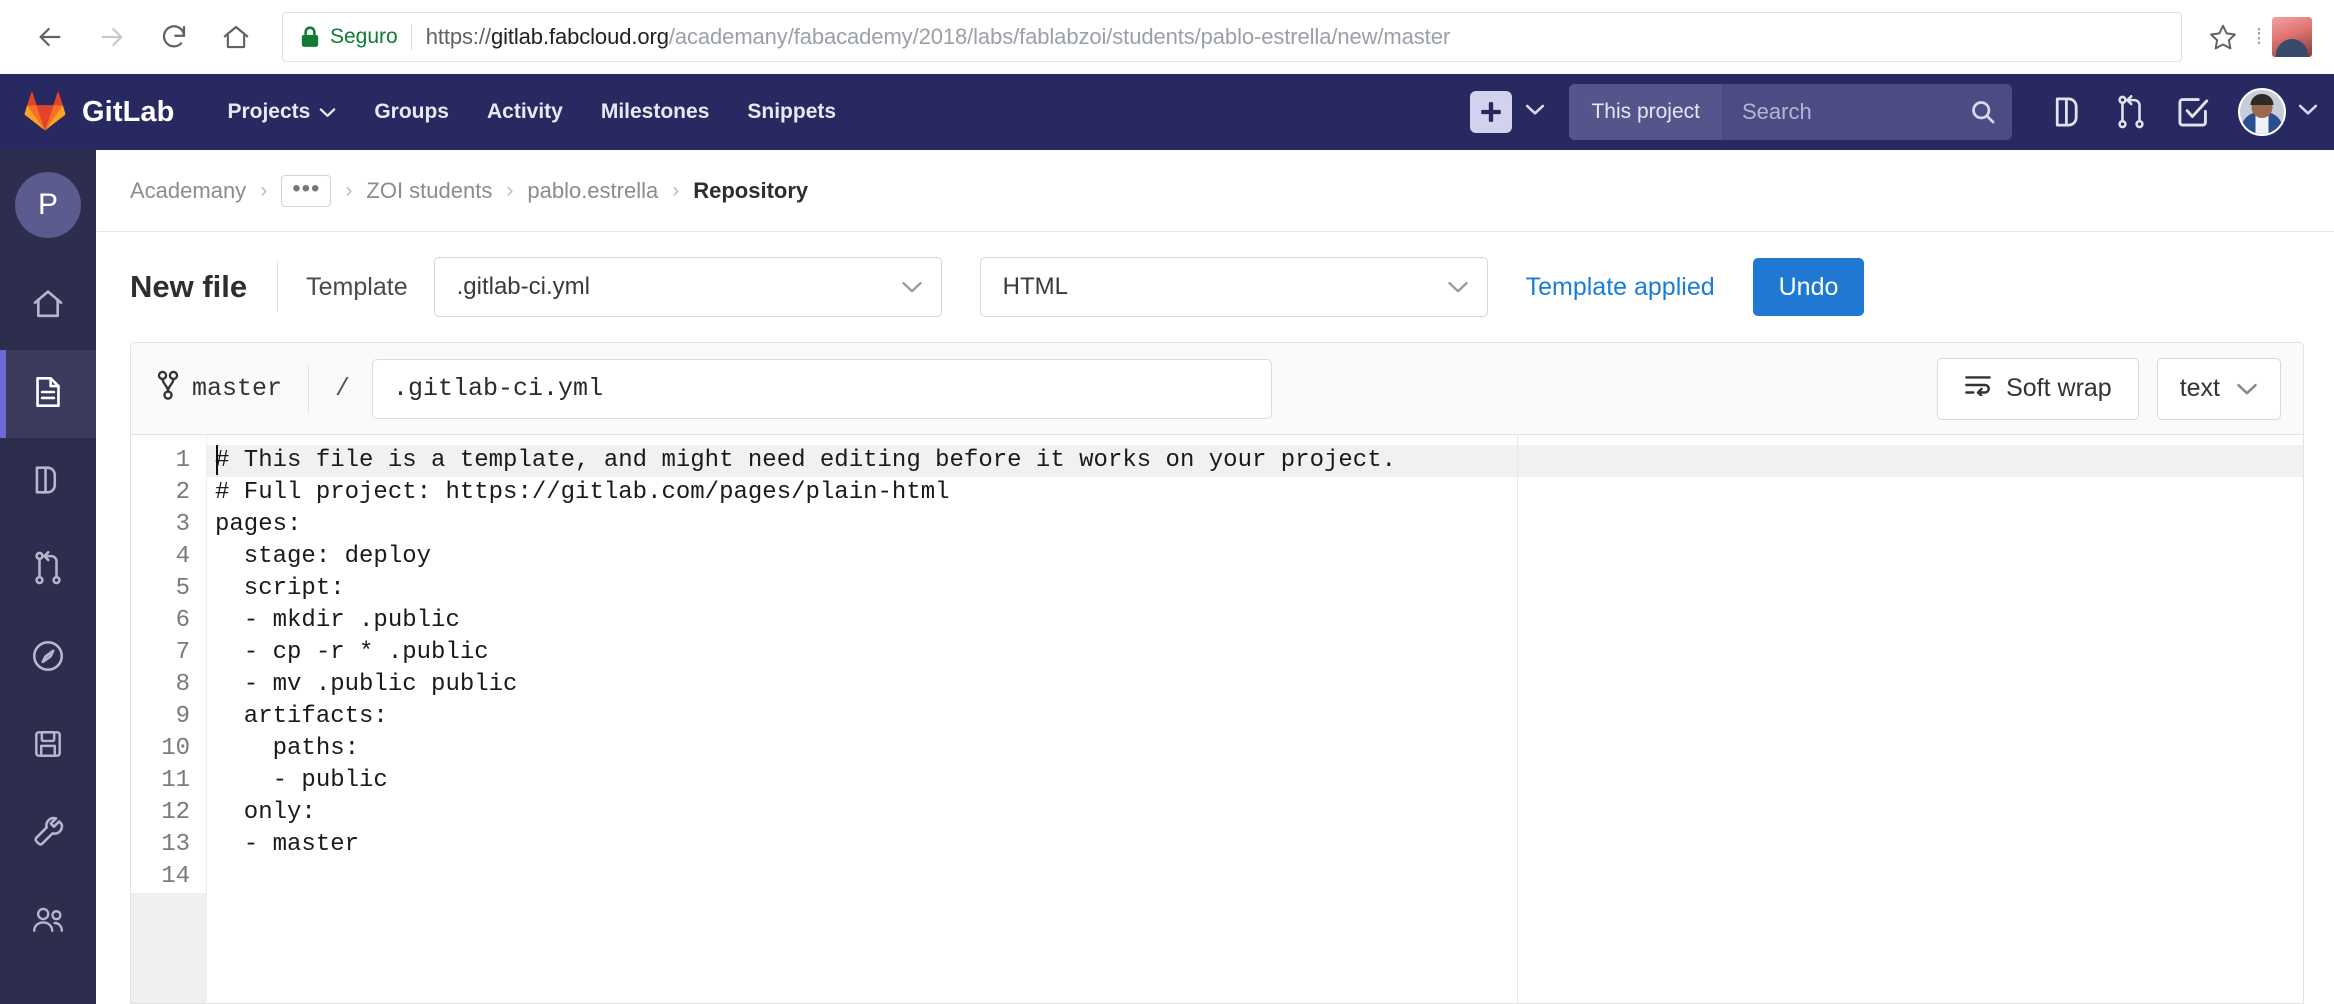 The width and height of the screenshot is (2334, 1004). I want to click on language-select-value: HTML, so click(1035, 286).